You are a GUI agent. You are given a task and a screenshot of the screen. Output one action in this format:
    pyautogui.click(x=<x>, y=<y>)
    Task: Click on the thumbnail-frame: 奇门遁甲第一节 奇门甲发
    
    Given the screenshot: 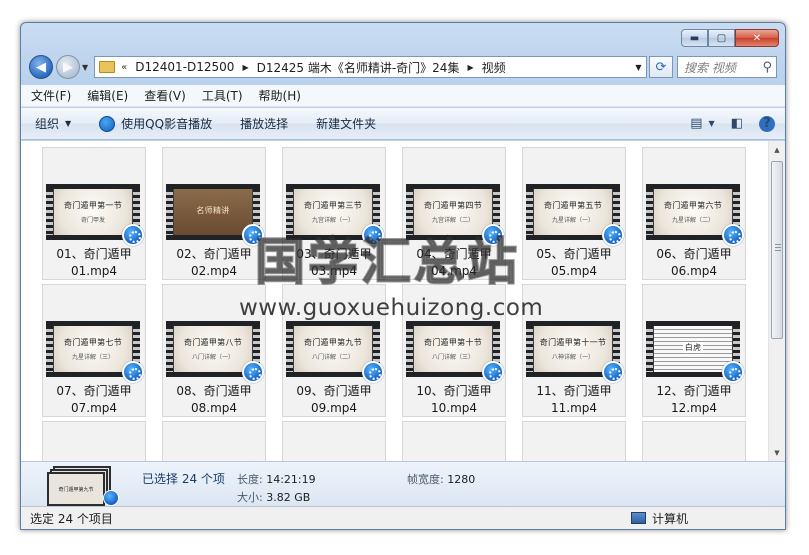 What is the action you would take?
    pyautogui.click(x=93, y=212)
    